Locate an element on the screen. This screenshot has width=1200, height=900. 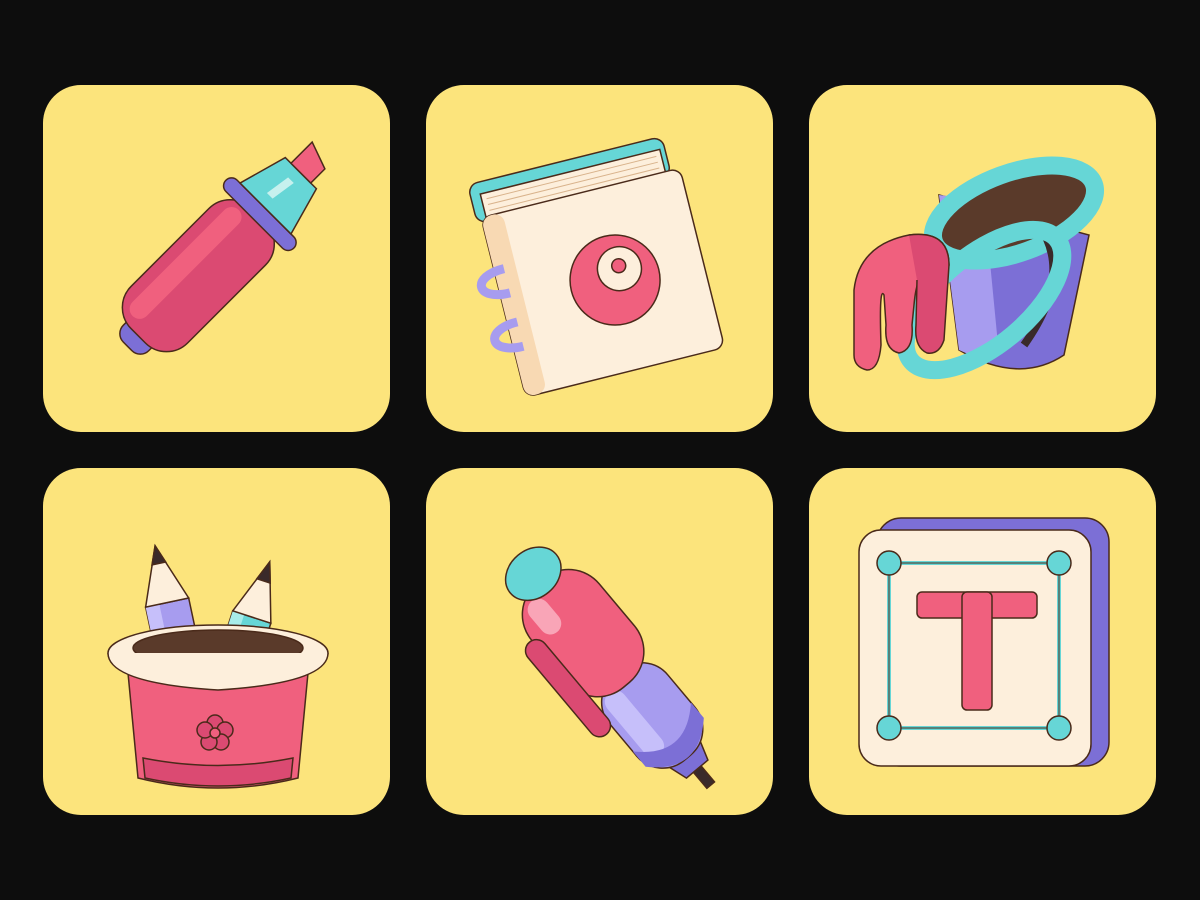
tile-highlighter is located at coordinates (216, 258).